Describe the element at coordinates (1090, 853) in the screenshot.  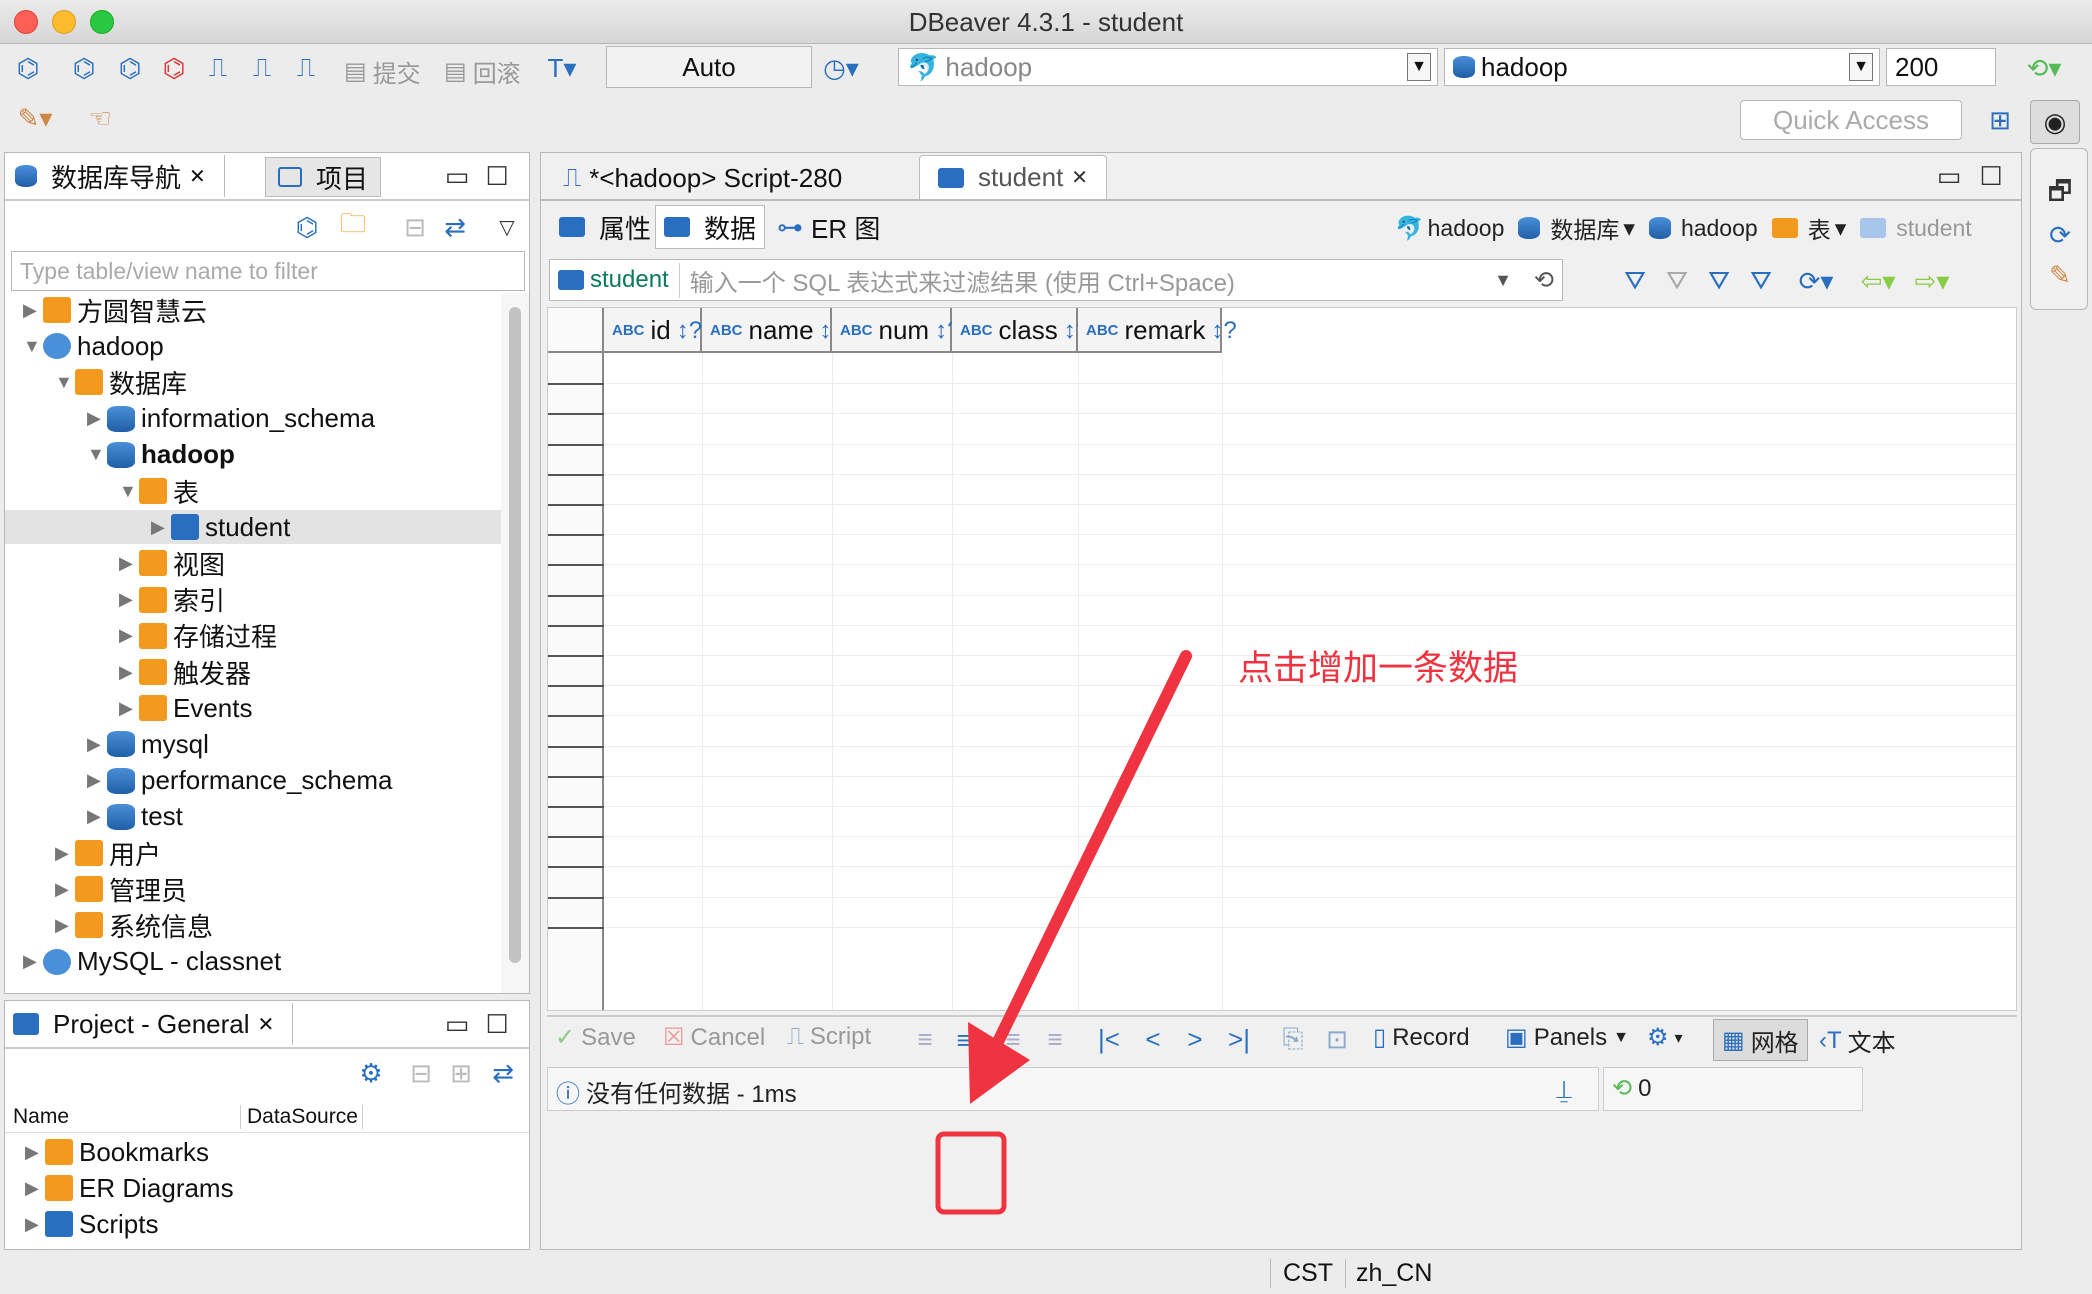
I see `annotation-arrow` at that location.